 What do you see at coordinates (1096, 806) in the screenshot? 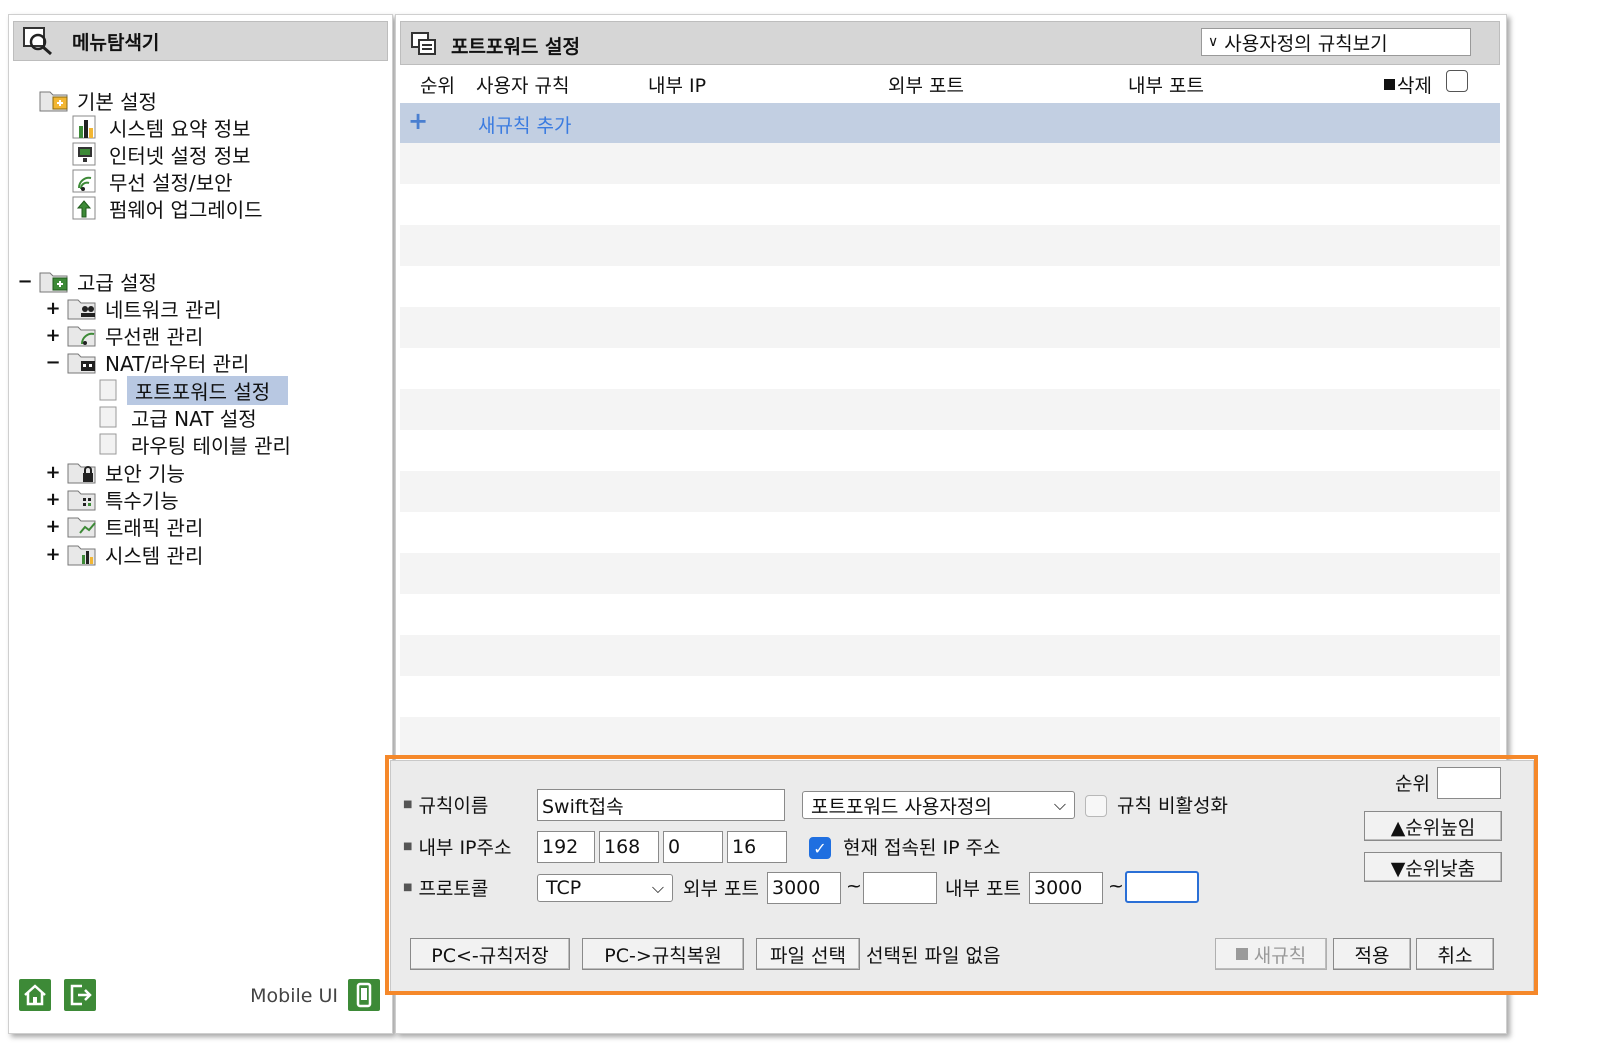
I see `disable-rule-checkbox` at bounding box center [1096, 806].